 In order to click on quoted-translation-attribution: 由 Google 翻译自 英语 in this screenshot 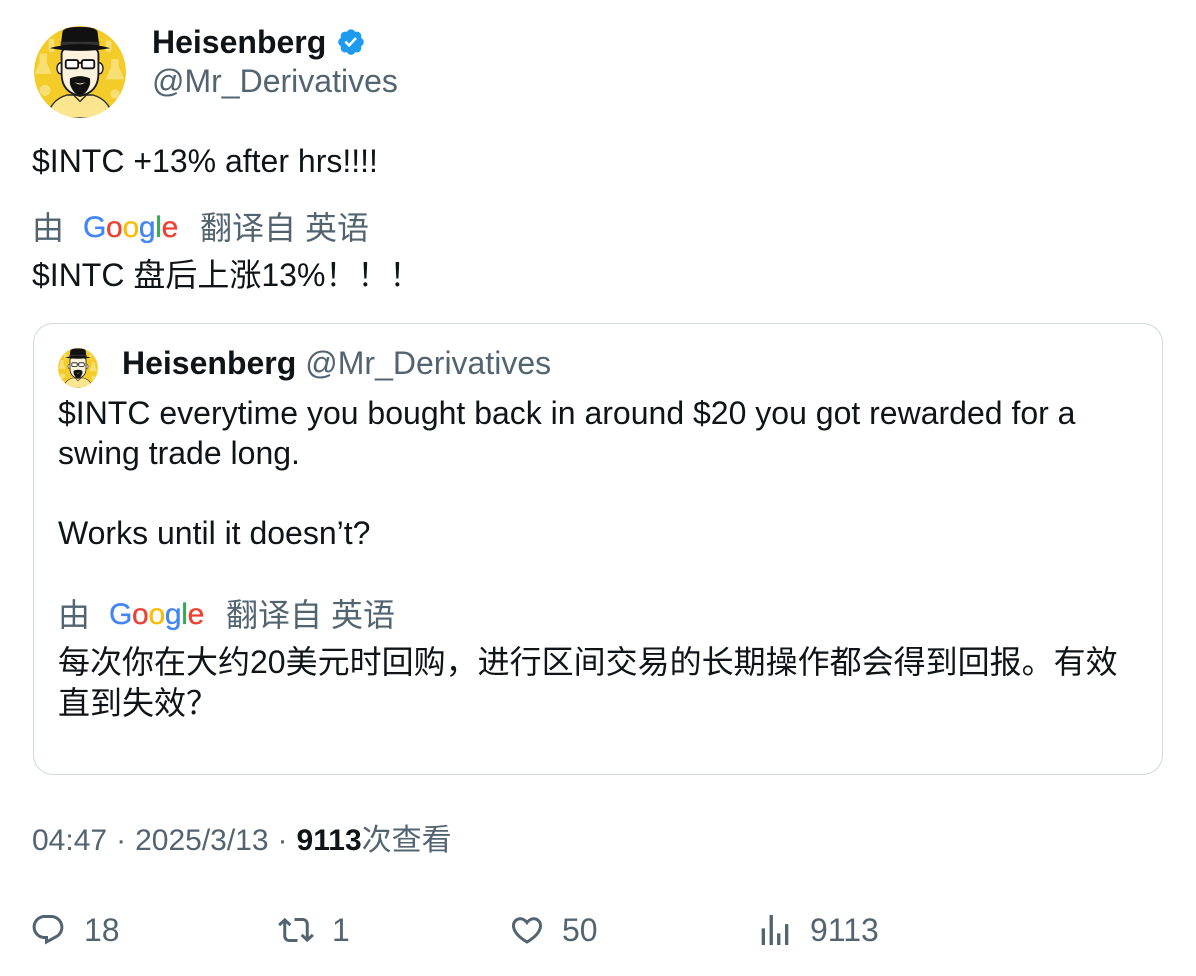, I will do `click(268, 615)`.